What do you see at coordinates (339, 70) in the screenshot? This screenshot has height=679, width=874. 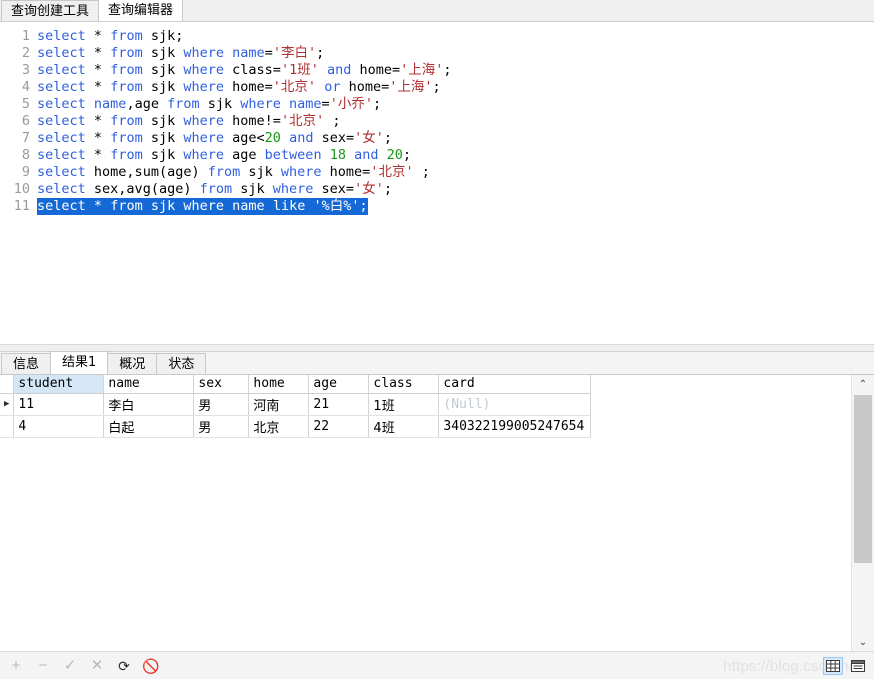 I see `sql-token: and` at bounding box center [339, 70].